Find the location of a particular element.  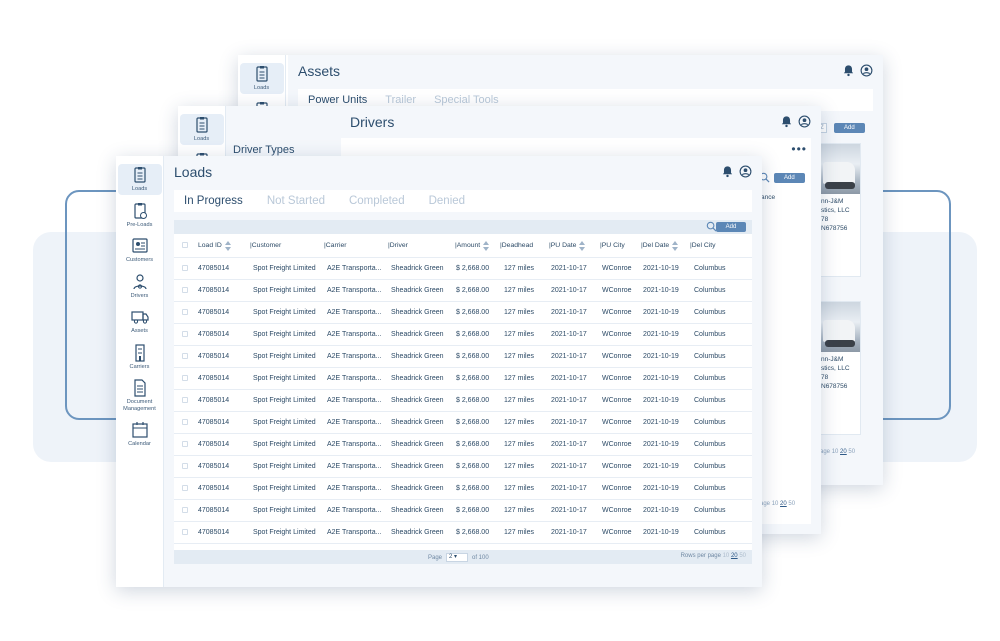

column-header-label: Carrier is located at coordinates (336, 245).